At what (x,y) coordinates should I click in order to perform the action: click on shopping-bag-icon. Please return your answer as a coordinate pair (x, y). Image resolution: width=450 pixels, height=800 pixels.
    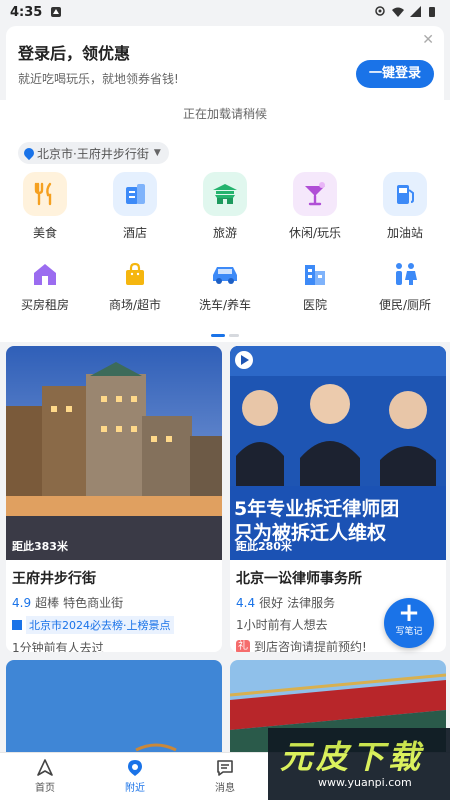
    Looking at the image, I should click on (135, 274).